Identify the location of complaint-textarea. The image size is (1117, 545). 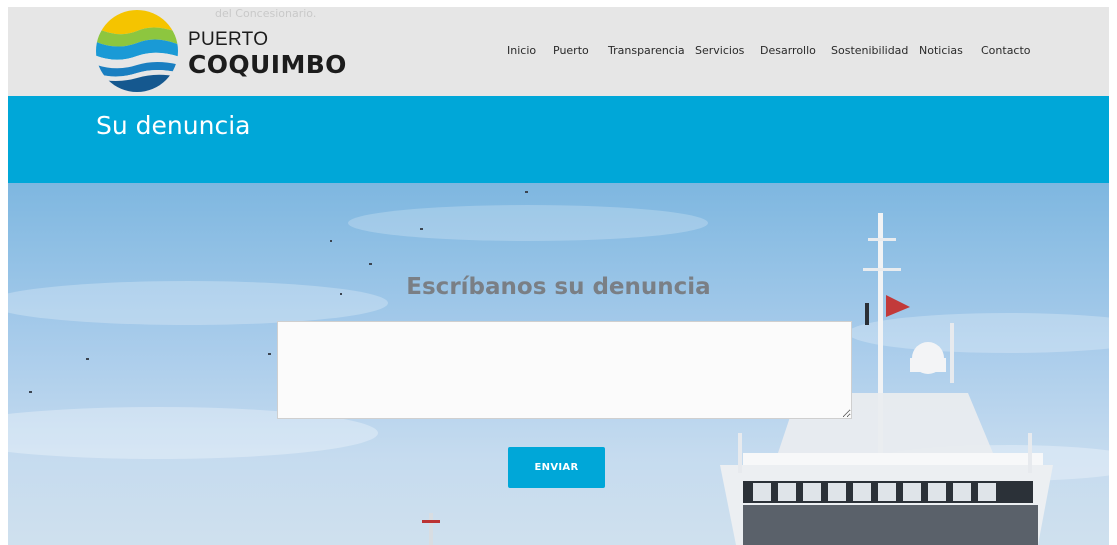
(564, 370).